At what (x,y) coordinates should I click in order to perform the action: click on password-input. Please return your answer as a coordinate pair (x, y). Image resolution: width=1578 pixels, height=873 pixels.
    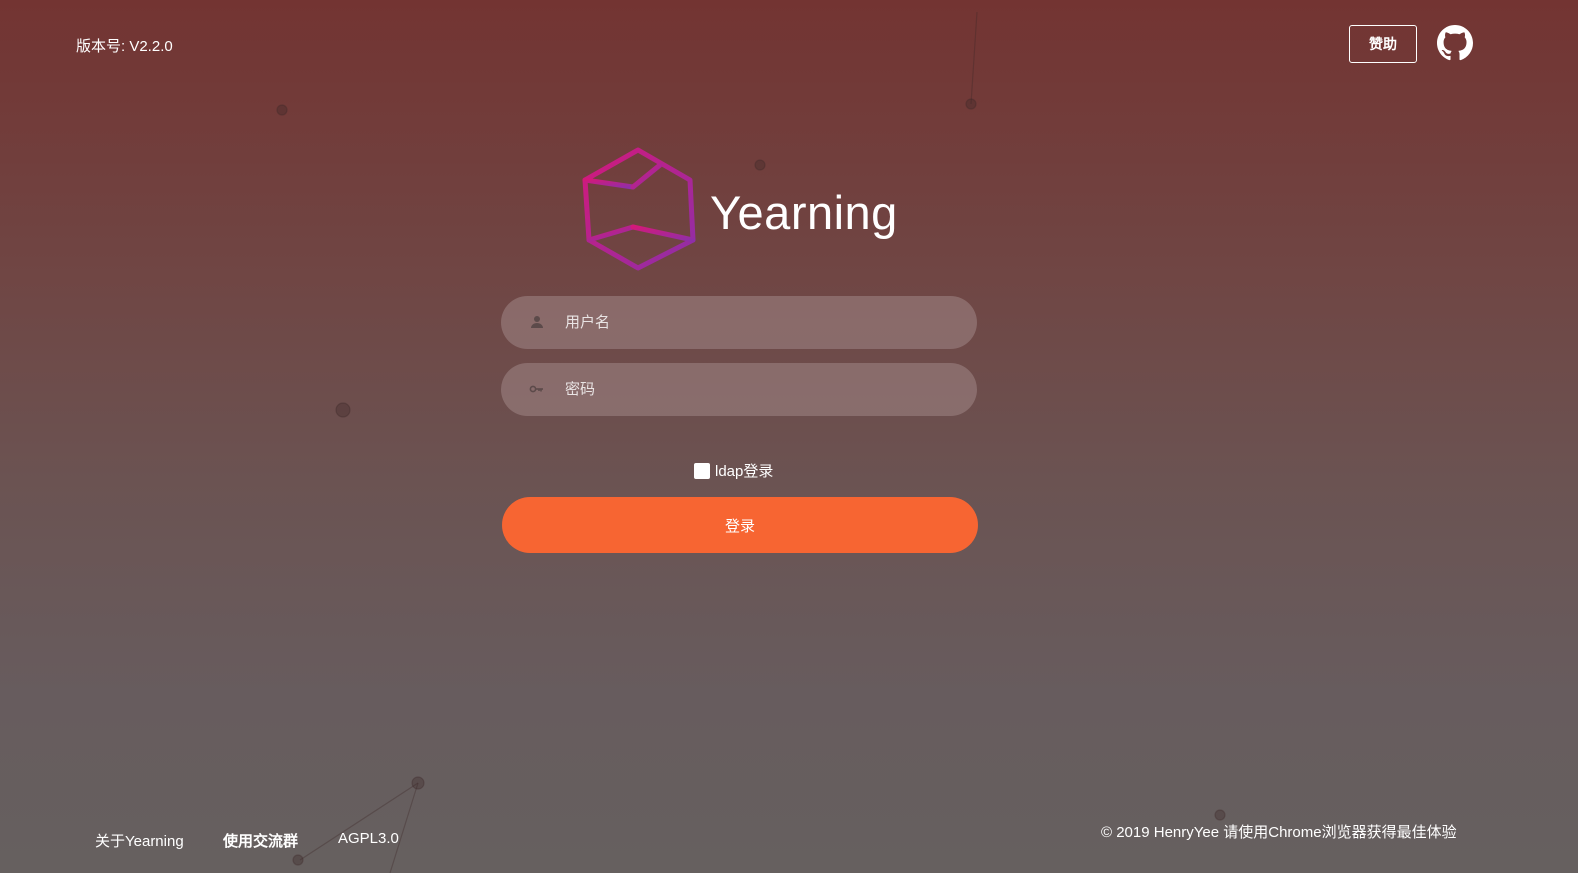
    Looking at the image, I should click on (760, 389).